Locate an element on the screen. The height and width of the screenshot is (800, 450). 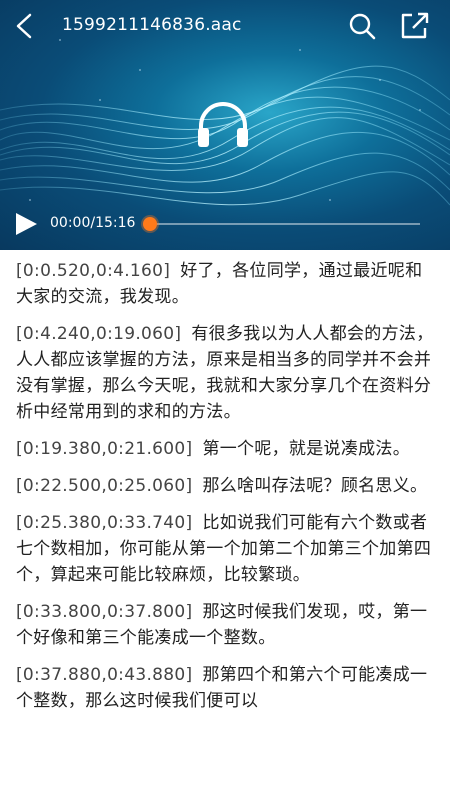
segment-timestamp: [0:22.500,0:25.060] is located at coordinates (104, 486).